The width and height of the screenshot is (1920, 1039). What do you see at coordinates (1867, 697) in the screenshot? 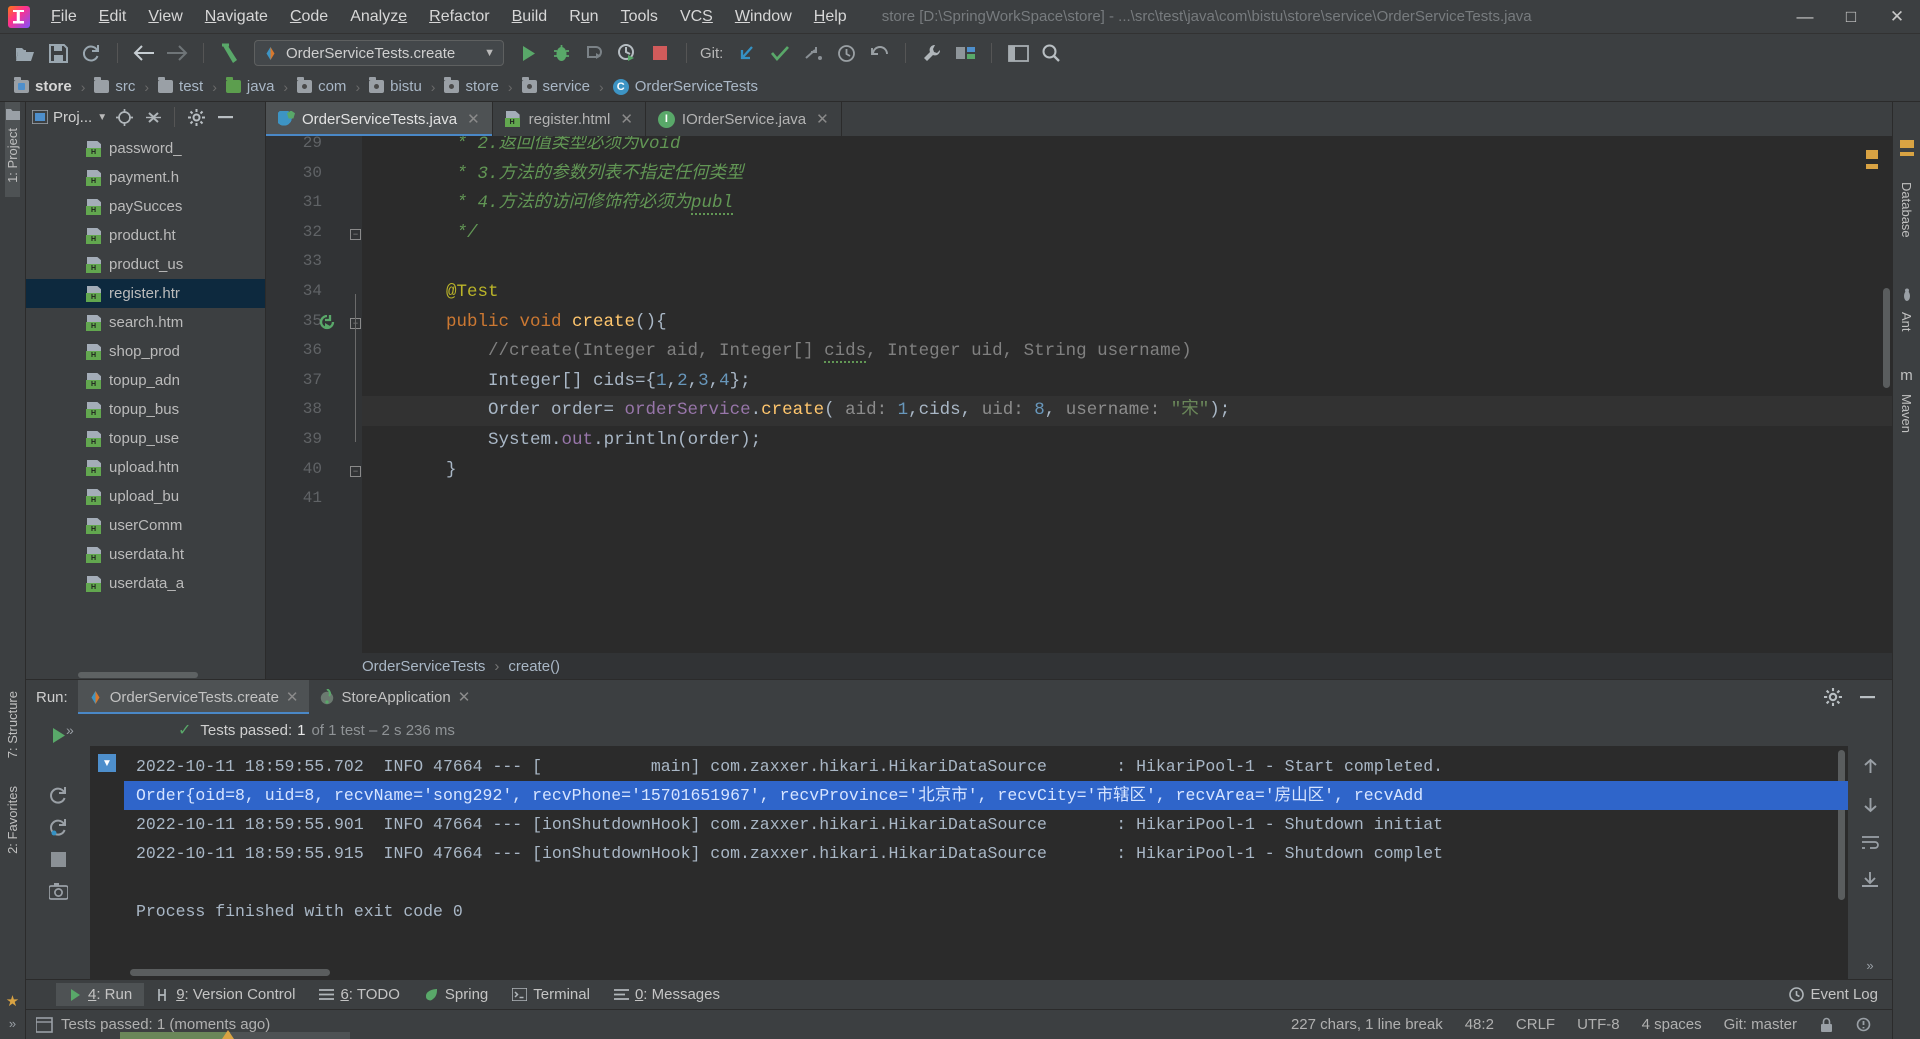
I see `hide-panel-icon` at bounding box center [1867, 697].